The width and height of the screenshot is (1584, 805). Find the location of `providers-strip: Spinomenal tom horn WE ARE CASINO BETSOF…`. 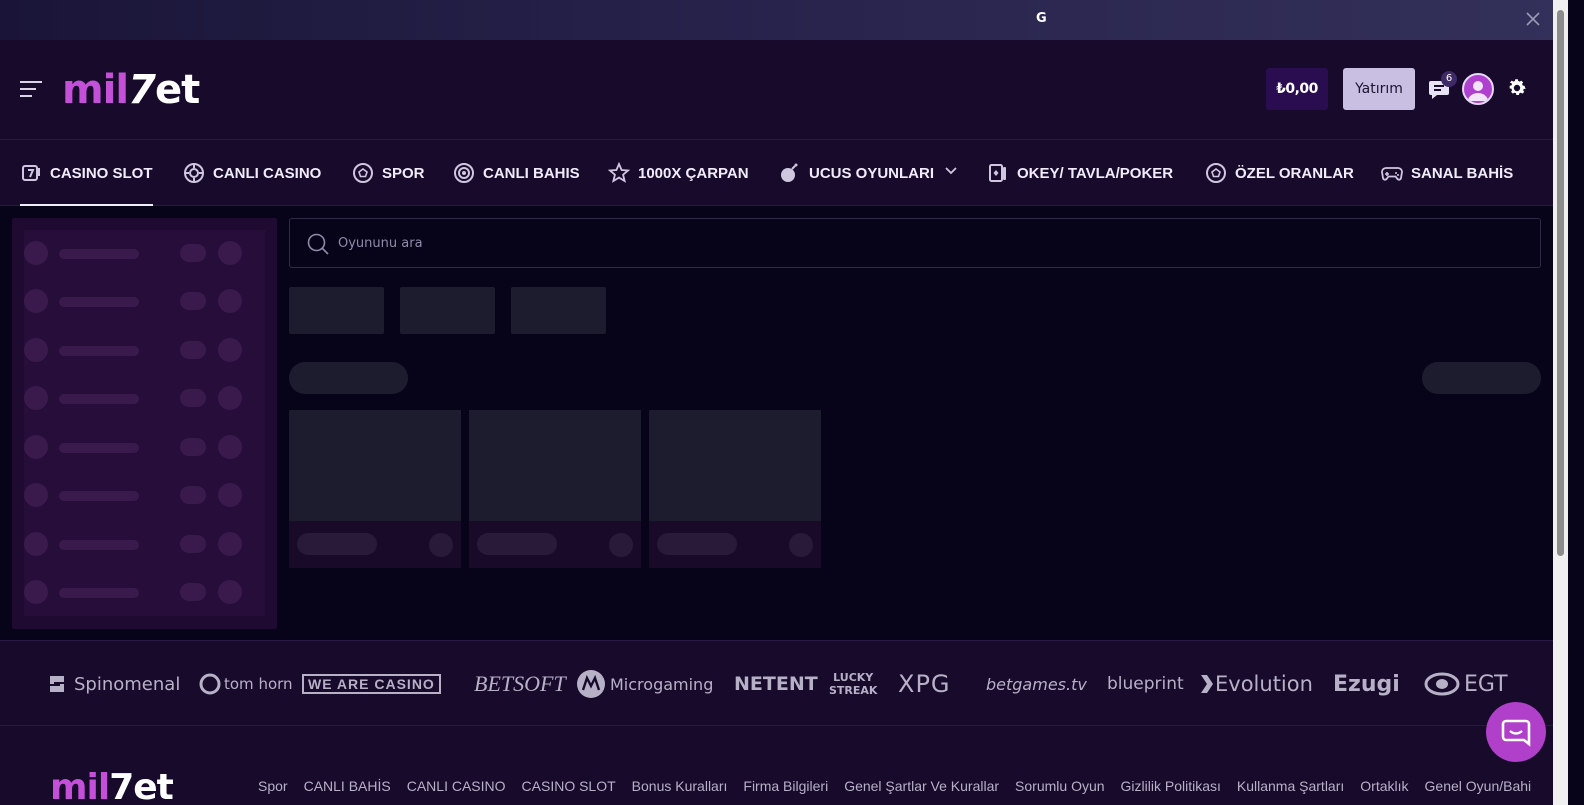

providers-strip: Spinomenal tom horn WE ARE CASINO BETSOF… is located at coordinates (776, 683).